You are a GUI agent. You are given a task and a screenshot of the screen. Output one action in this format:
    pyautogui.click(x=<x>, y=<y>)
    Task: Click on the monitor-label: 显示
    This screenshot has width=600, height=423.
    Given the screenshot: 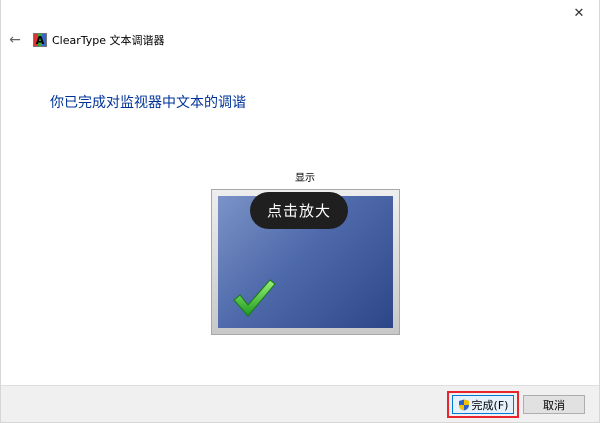 What is the action you would take?
    pyautogui.click(x=305, y=178)
    